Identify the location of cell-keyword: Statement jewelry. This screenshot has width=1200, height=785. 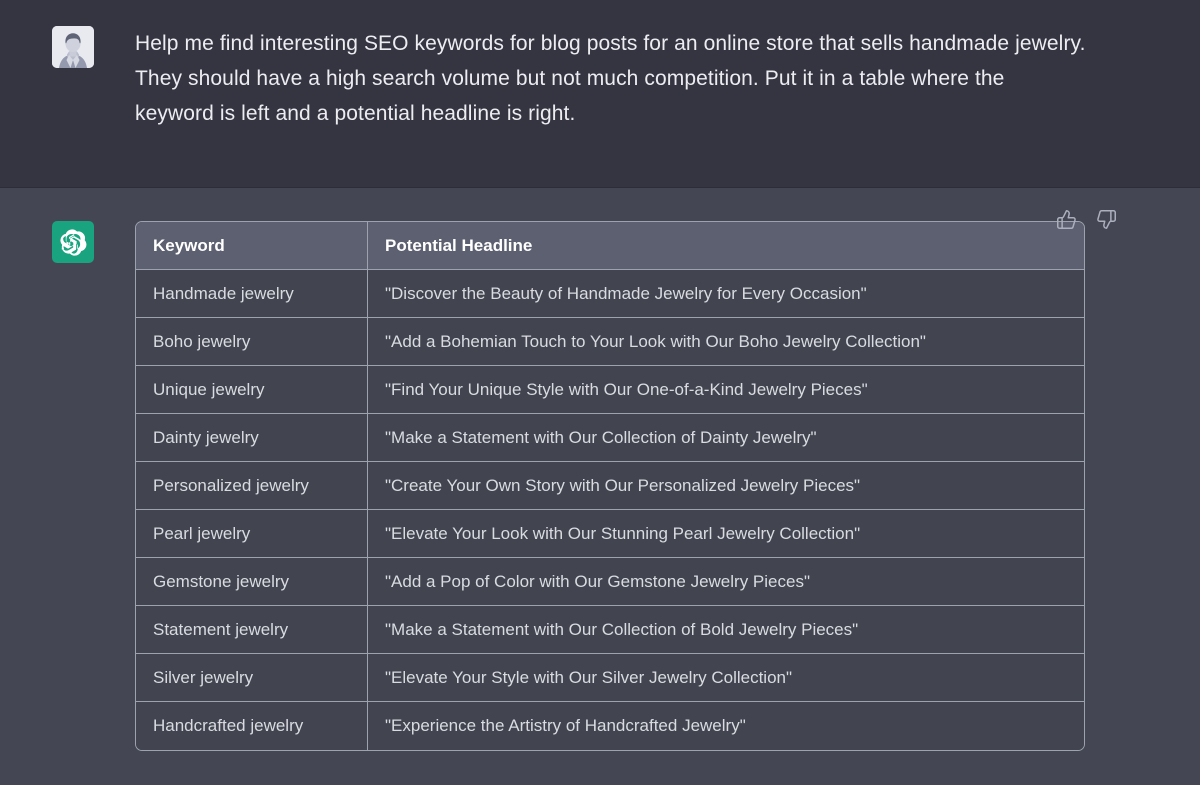
(252, 630).